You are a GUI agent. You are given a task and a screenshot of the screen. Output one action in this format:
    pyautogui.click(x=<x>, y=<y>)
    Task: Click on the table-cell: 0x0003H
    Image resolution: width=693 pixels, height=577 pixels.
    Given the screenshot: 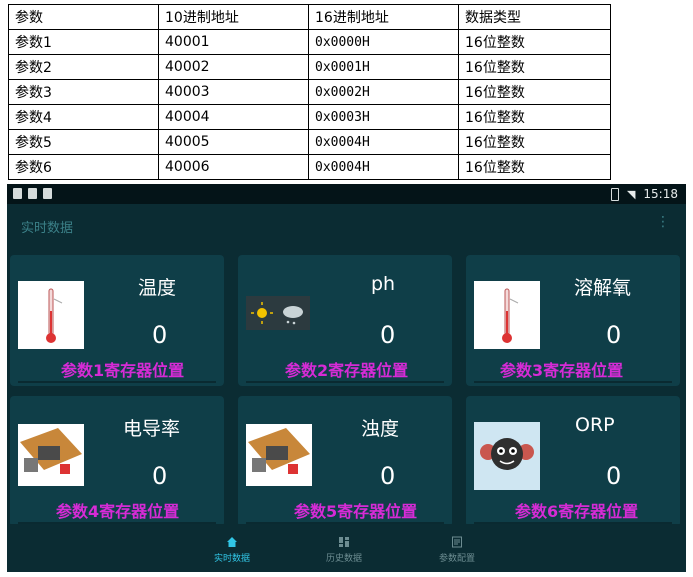 What is the action you would take?
    pyautogui.click(x=383, y=117)
    